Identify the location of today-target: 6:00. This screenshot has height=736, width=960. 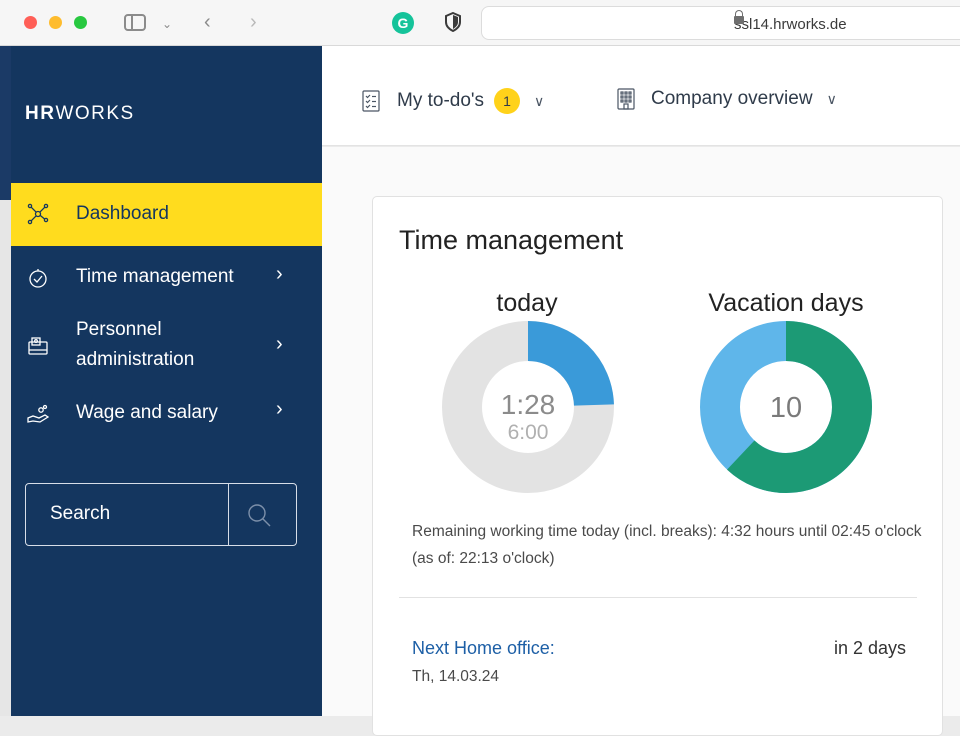
(528, 432).